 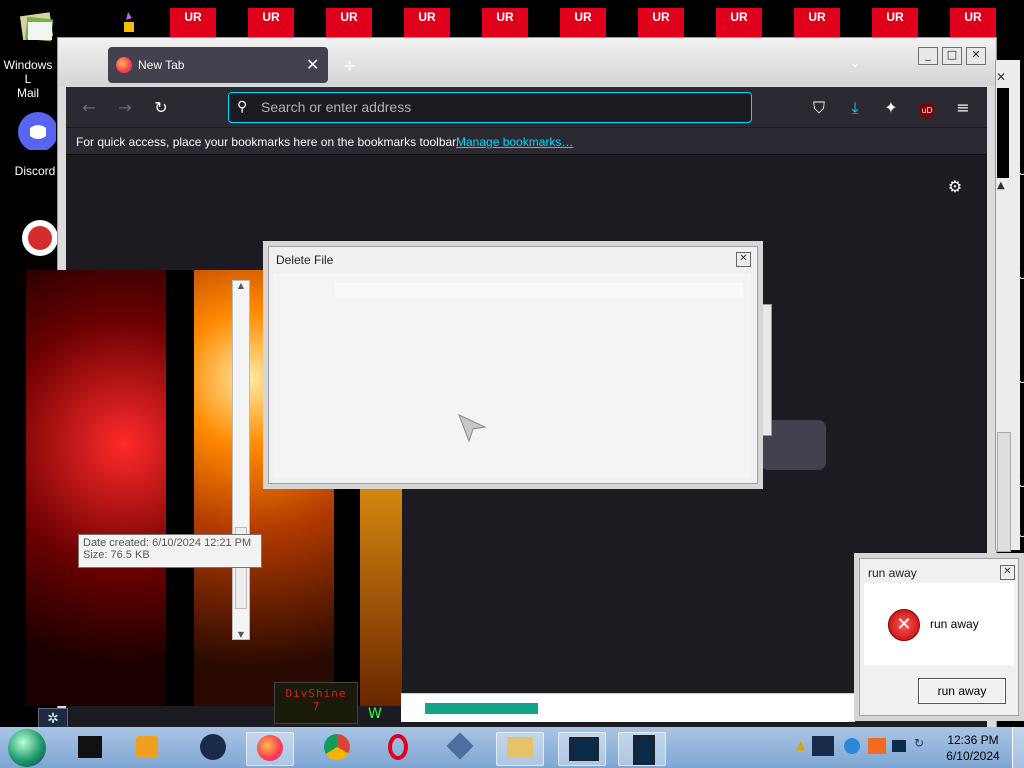 What do you see at coordinates (241, 460) in the screenshot?
I see `image-scrollbar: ▲ ▼` at bounding box center [241, 460].